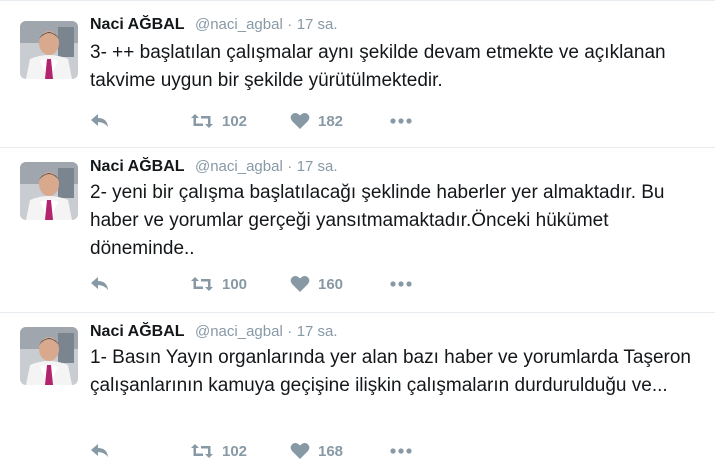 The height and width of the screenshot is (465, 715). What do you see at coordinates (331, 451) in the screenshot?
I see `like-count: 168` at bounding box center [331, 451].